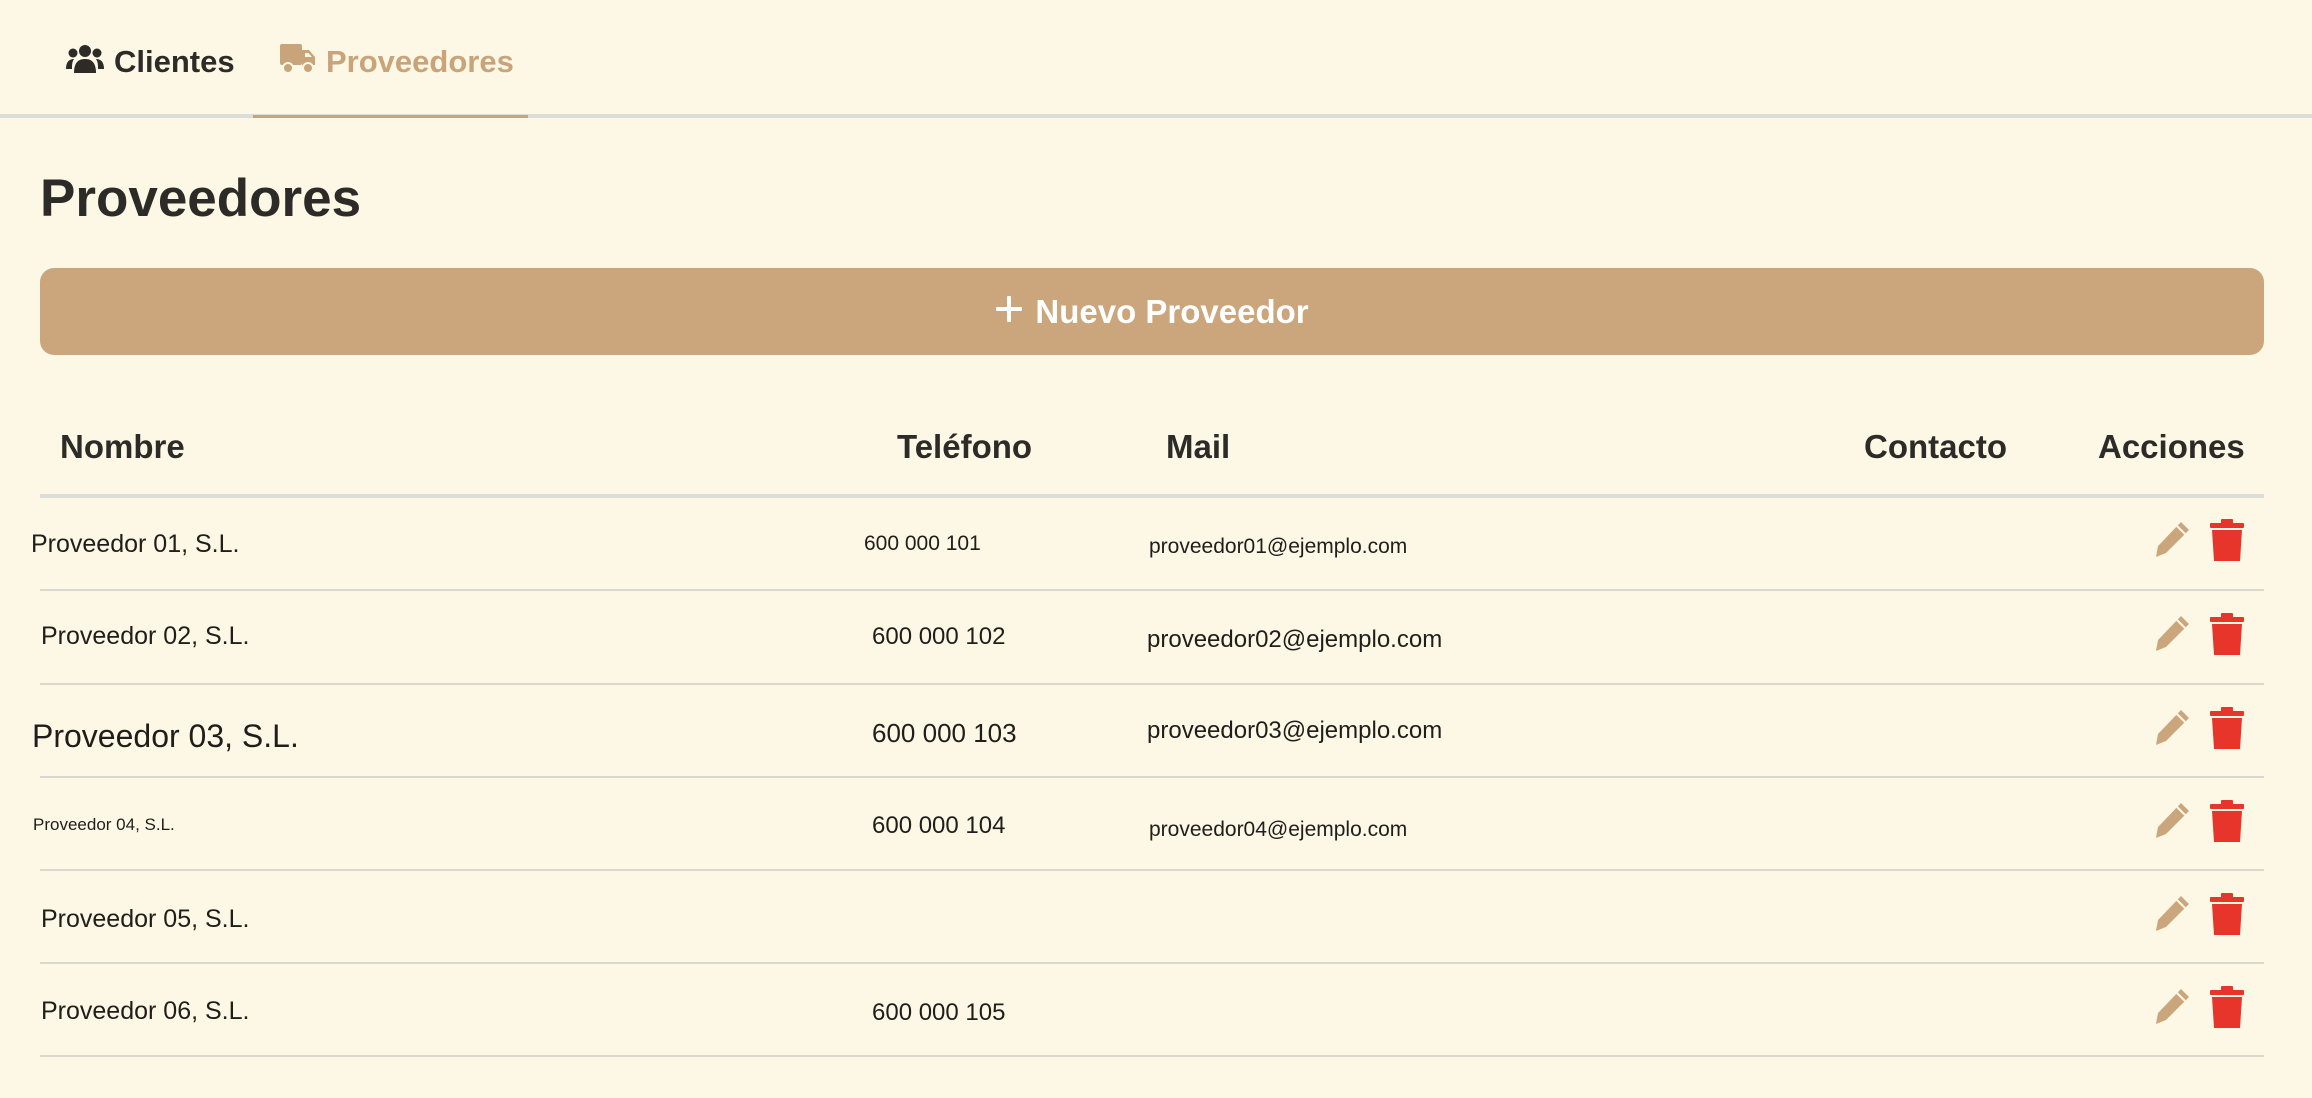 This screenshot has width=2312, height=1098. I want to click on new-supplier-button: Nuevo Proveedor, so click(1152, 311).